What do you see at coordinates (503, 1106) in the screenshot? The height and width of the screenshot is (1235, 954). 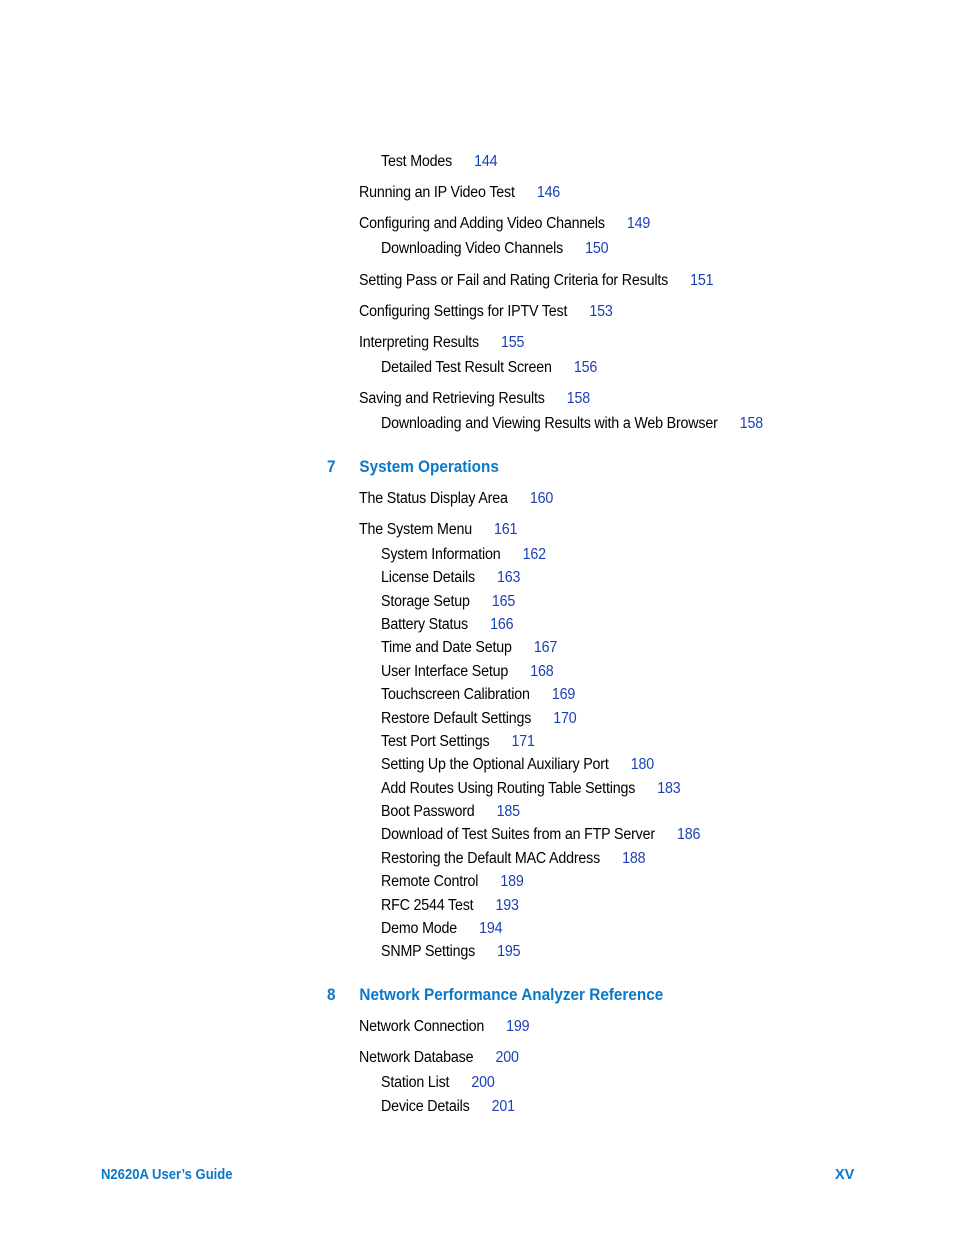 I see `toc-page-link: 201` at bounding box center [503, 1106].